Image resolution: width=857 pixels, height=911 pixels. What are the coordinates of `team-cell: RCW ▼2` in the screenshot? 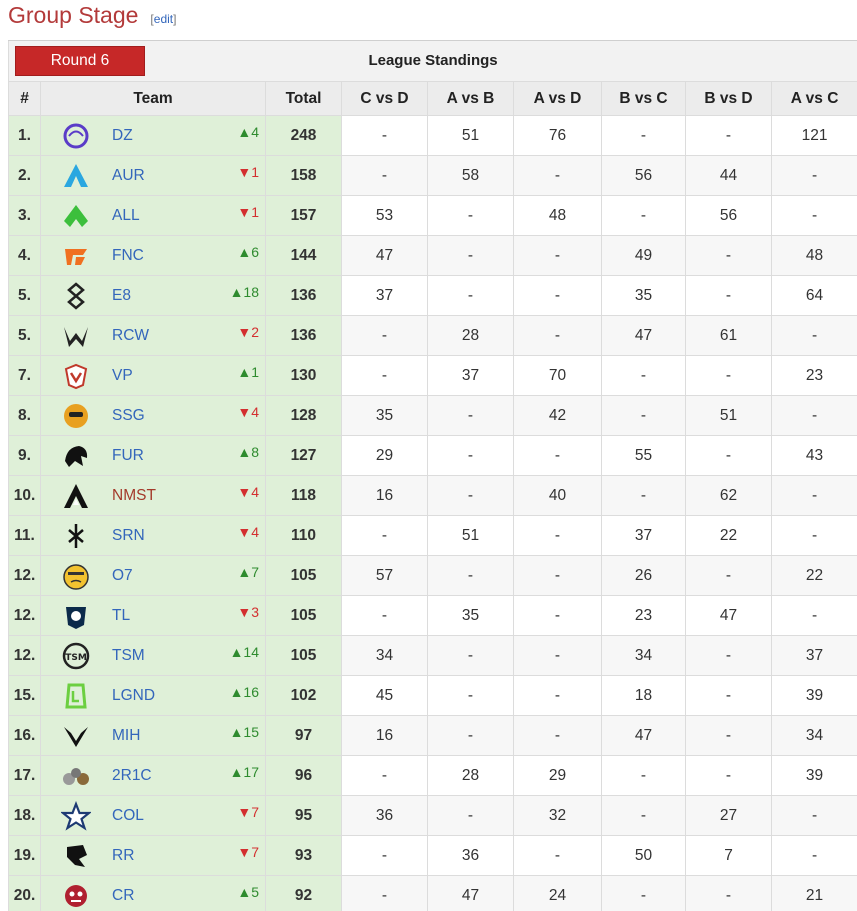 It's located at (153, 335).